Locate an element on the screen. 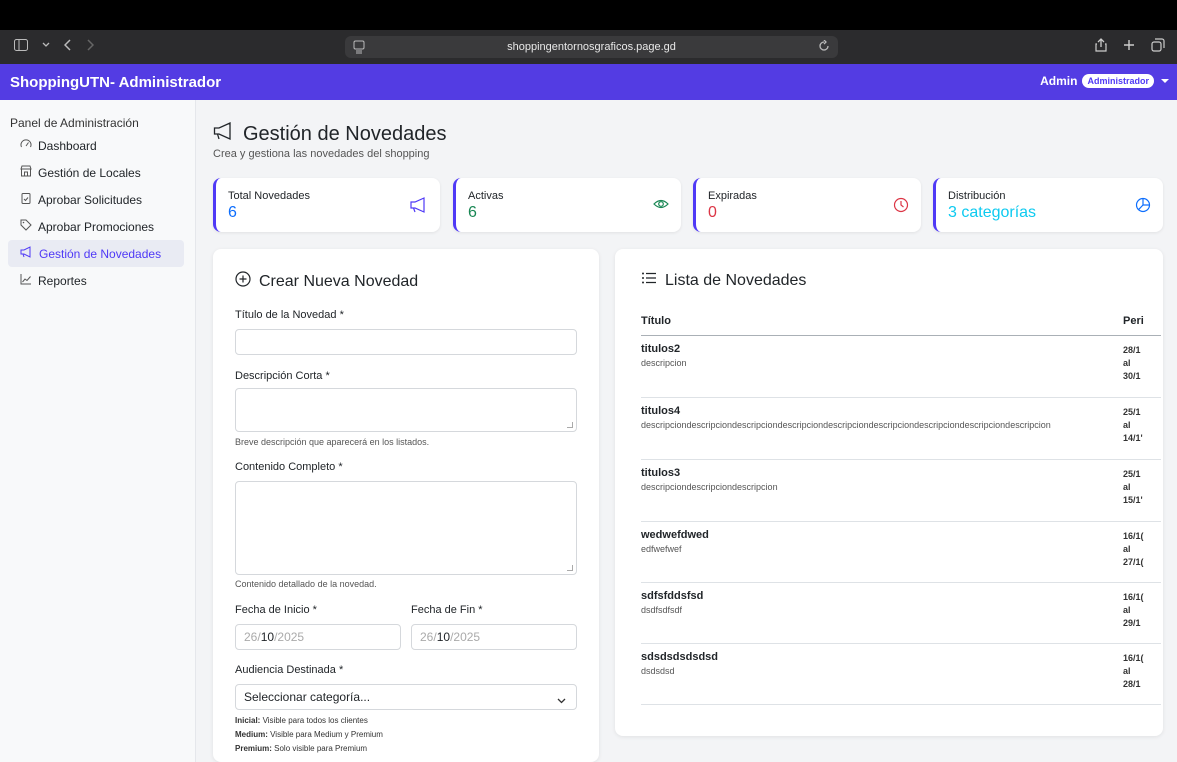 The height and width of the screenshot is (762, 1177). note-text: Visible para Medium y Premium is located at coordinates (325, 734).